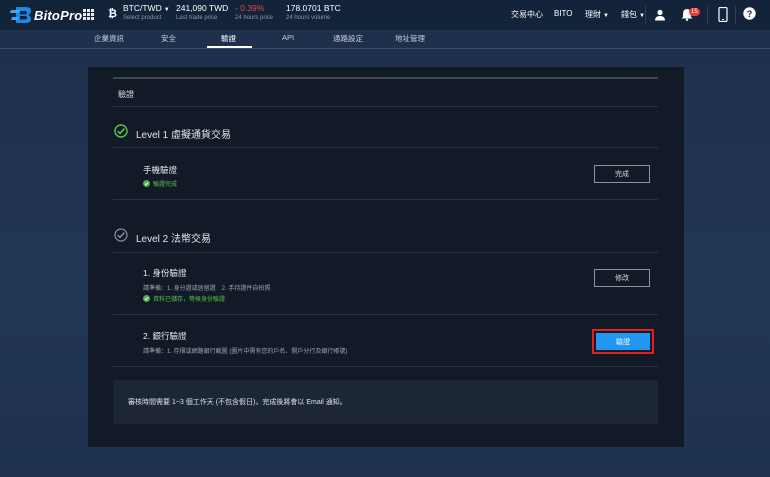  I want to click on market-selector-label: Select product, so click(142, 18).